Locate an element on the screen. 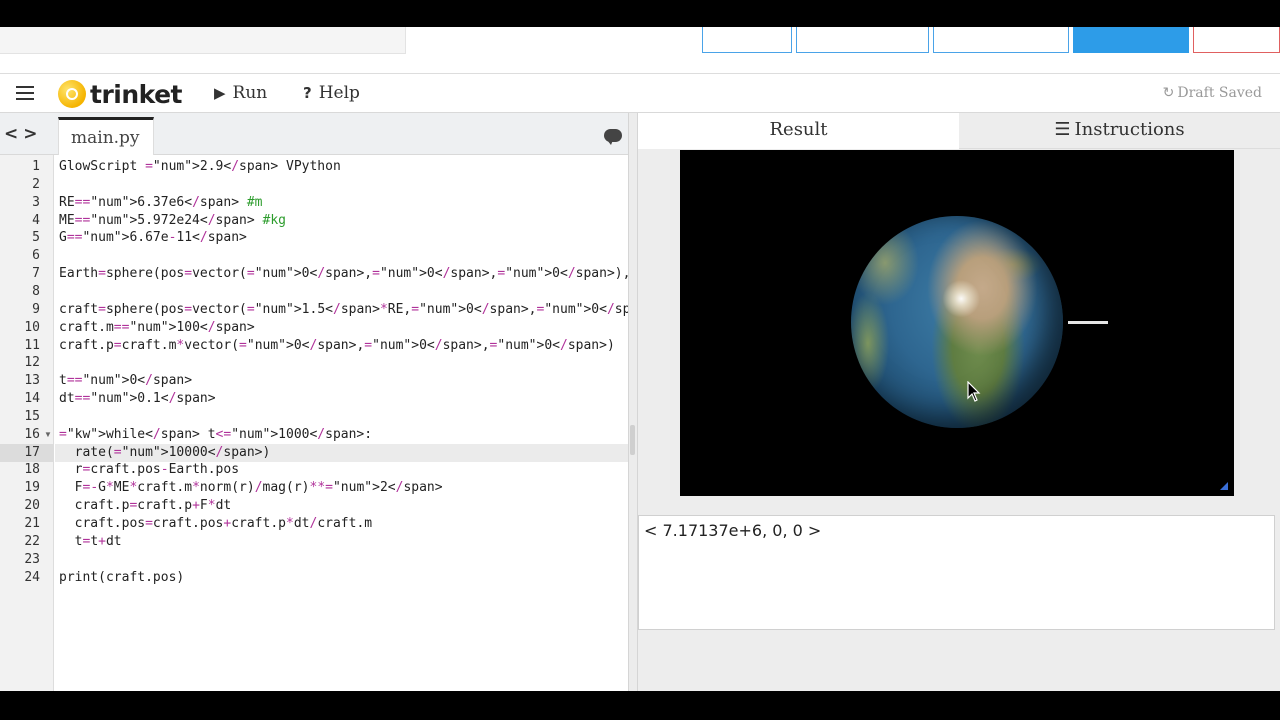 The image size is (1280, 720). resize-handle is located at coordinates (1224, 486).